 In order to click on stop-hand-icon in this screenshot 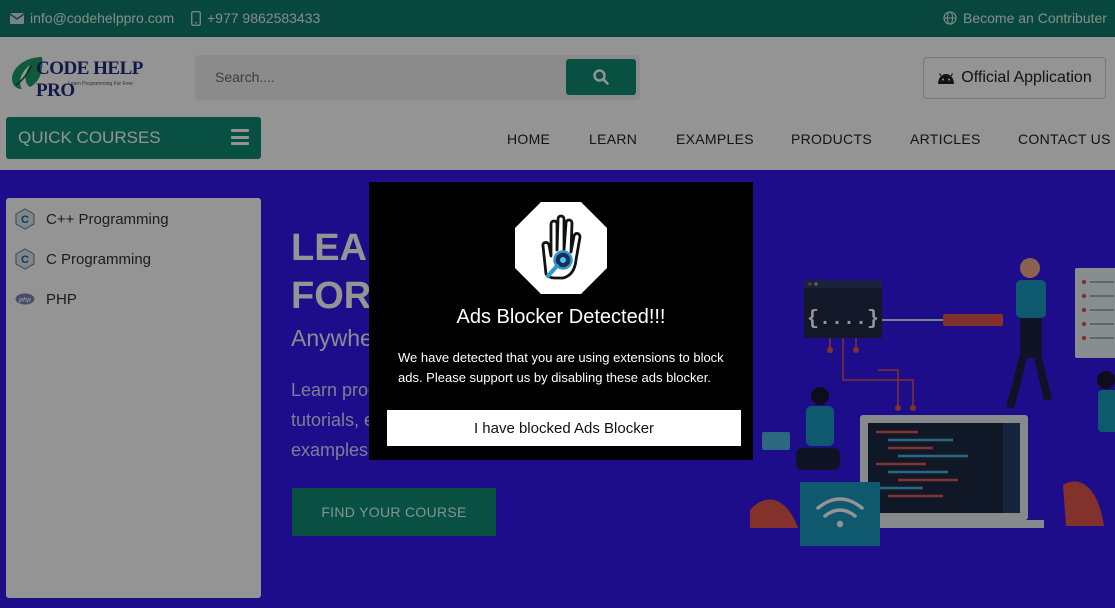, I will do `click(561, 248)`.